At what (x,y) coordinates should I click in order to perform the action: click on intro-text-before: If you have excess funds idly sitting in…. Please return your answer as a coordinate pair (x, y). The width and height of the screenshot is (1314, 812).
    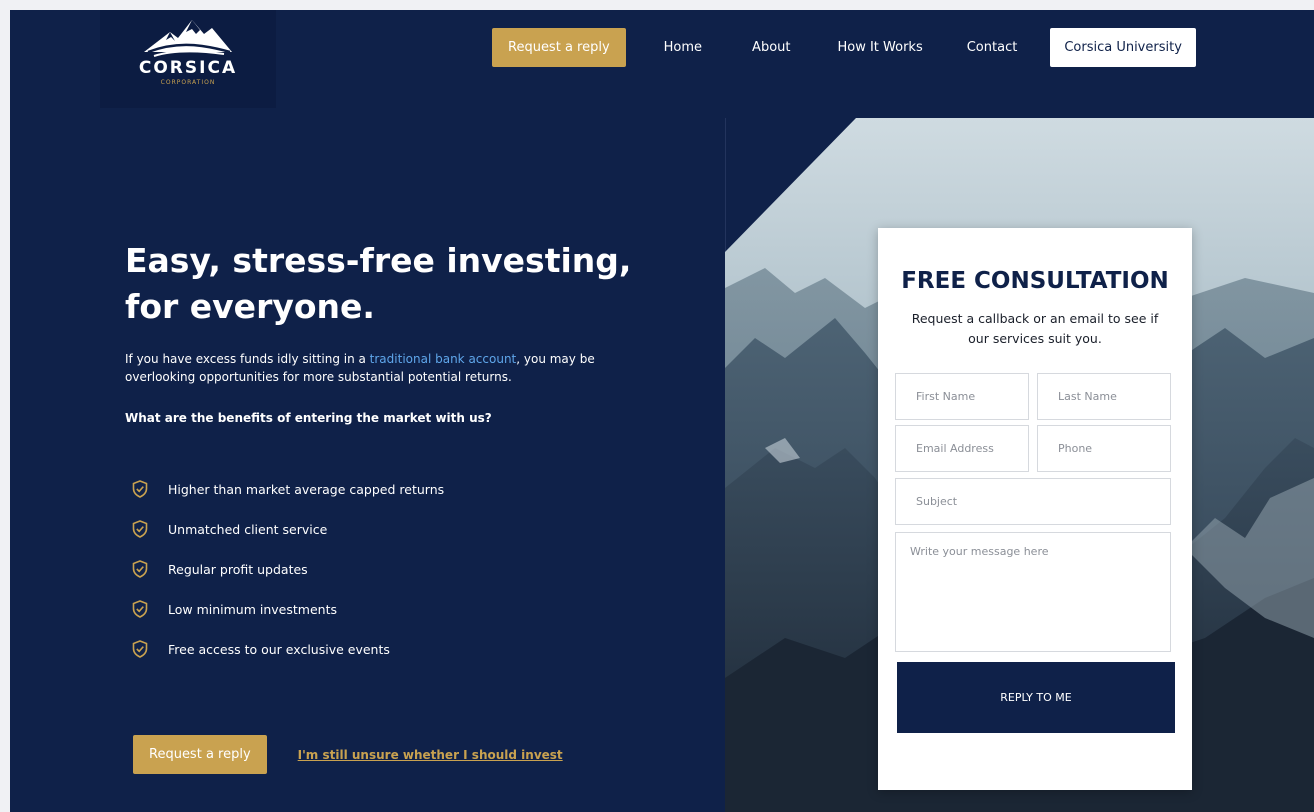
    Looking at the image, I should click on (247, 359).